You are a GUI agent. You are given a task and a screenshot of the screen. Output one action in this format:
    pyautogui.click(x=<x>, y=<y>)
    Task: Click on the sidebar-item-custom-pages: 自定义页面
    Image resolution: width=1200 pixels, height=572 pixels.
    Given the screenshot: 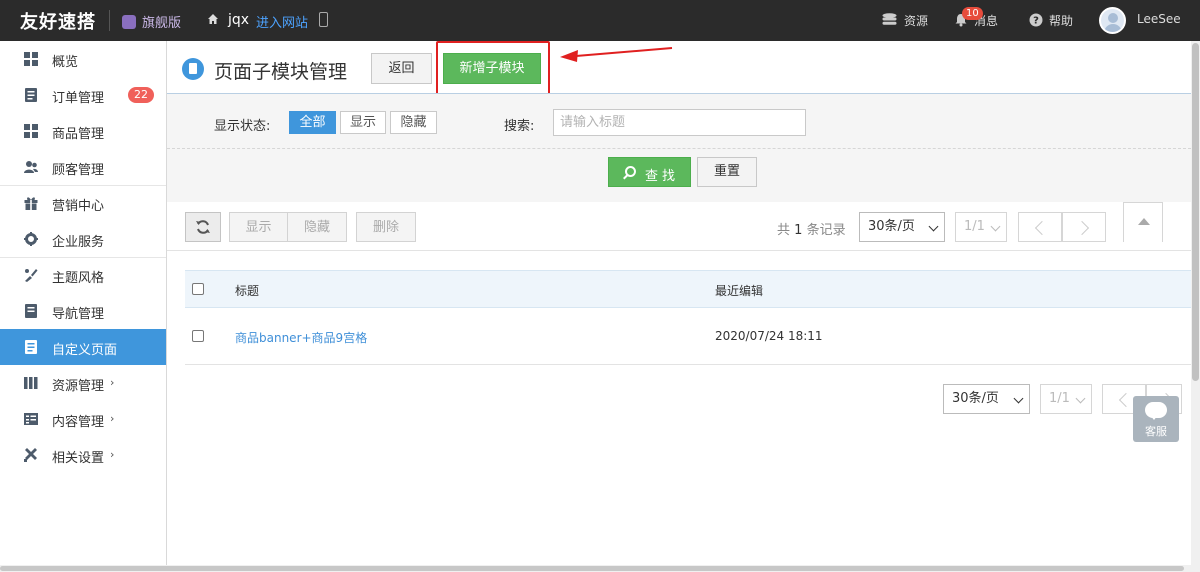 What is the action you would take?
    pyautogui.click(x=83, y=347)
    